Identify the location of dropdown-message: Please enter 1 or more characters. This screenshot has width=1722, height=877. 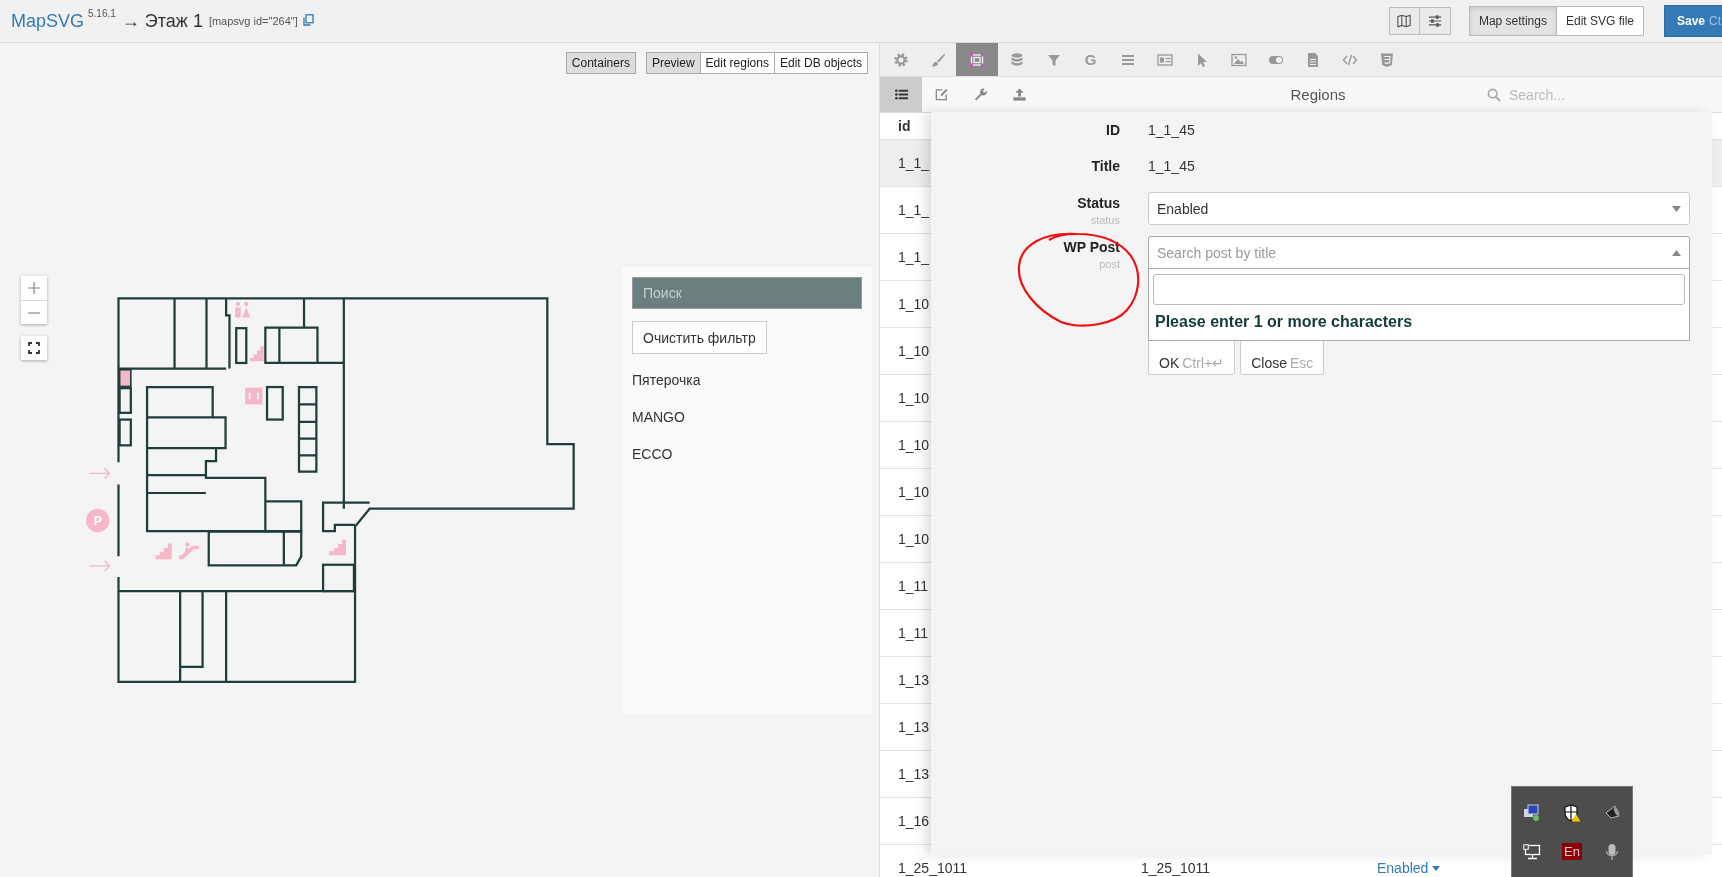
(1284, 322).